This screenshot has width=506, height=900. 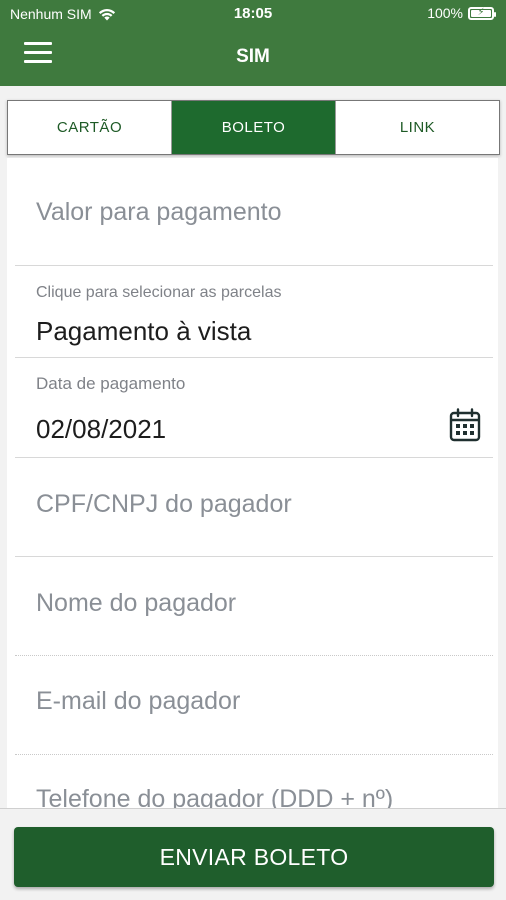 I want to click on bottom-action-bar: ENVIAR BOLETO, so click(x=253, y=854).